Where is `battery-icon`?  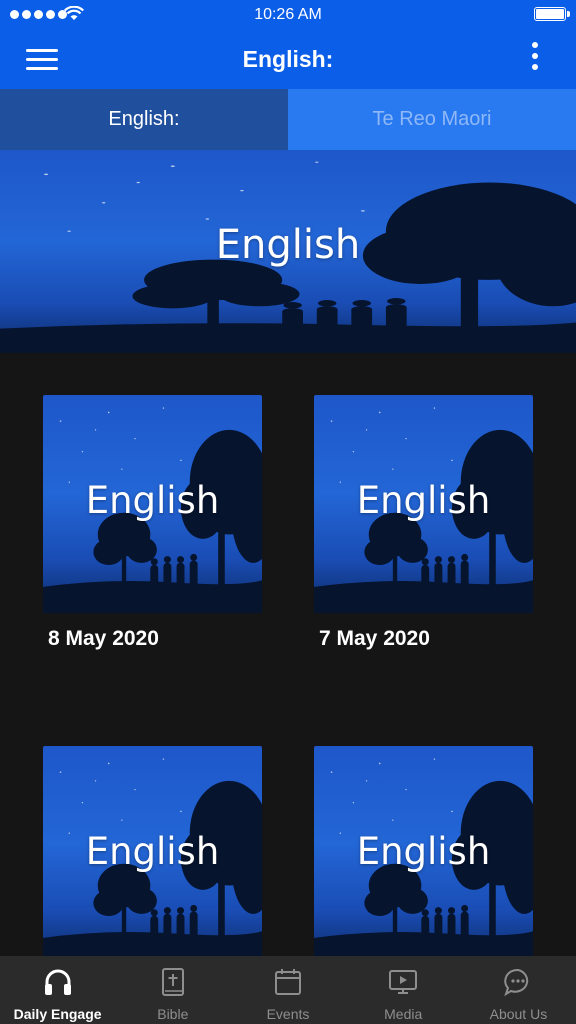 battery-icon is located at coordinates (552, 14).